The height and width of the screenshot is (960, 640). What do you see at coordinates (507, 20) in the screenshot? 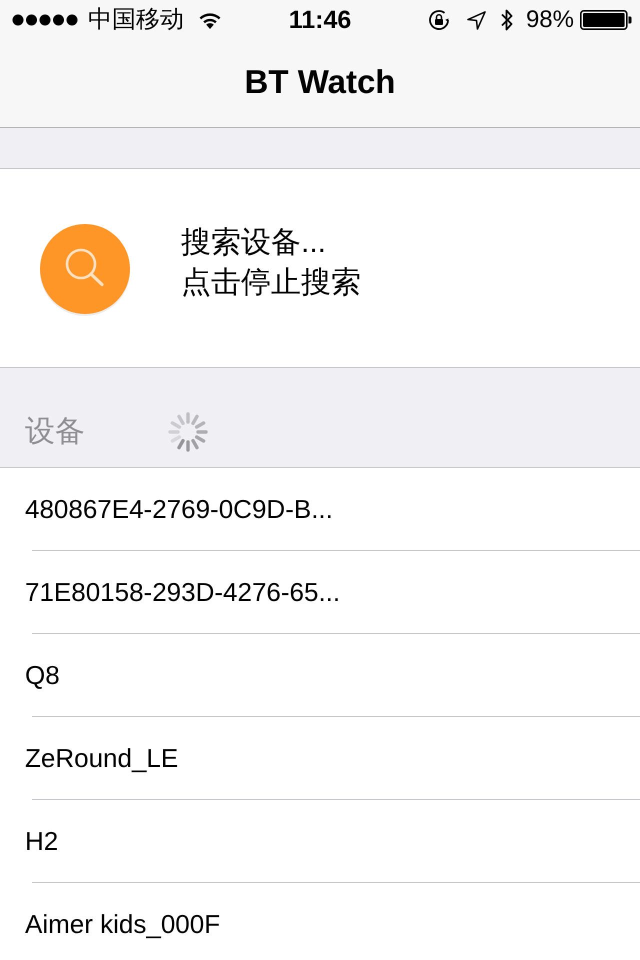
I see `bluetooth-icon` at bounding box center [507, 20].